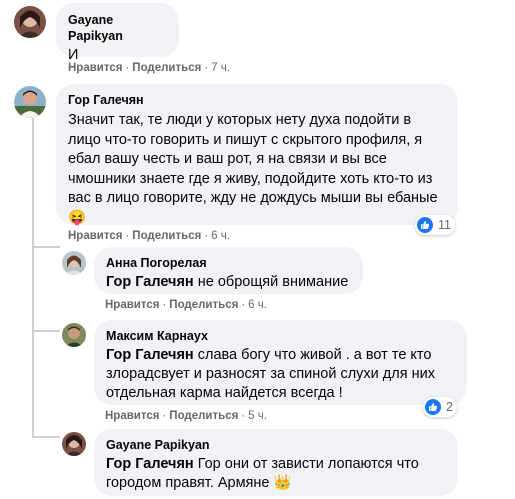 The image size is (515, 499). Describe the element at coordinates (282, 483) in the screenshot. I see `crown-emoji: 👑` at that location.